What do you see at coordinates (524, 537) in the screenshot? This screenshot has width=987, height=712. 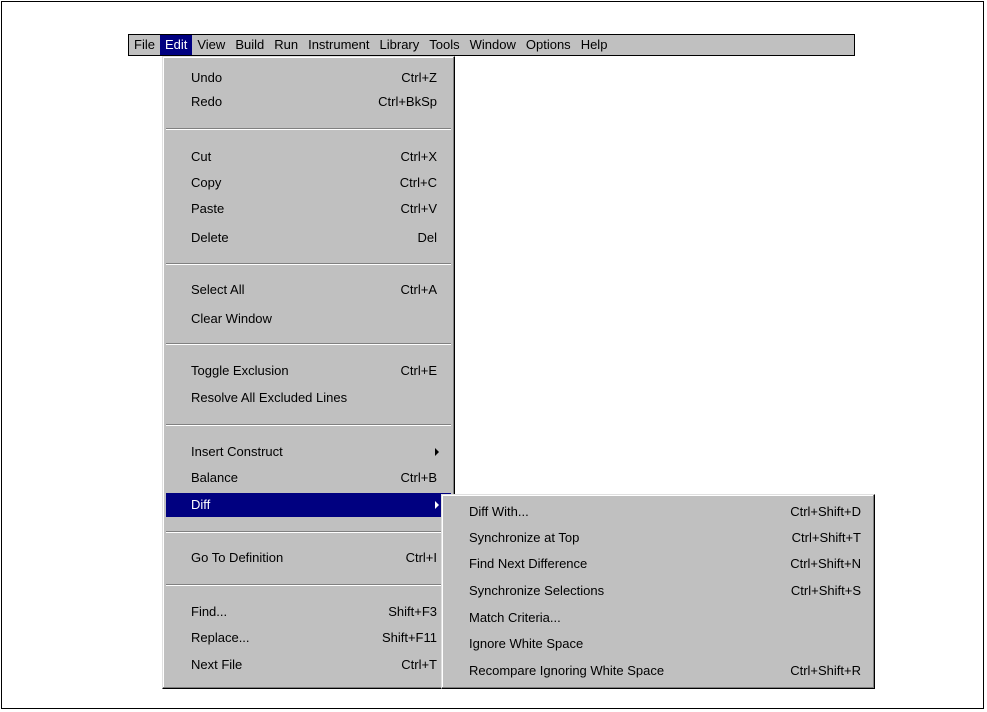 I see `menu-item-label: Synchronize at Top` at bounding box center [524, 537].